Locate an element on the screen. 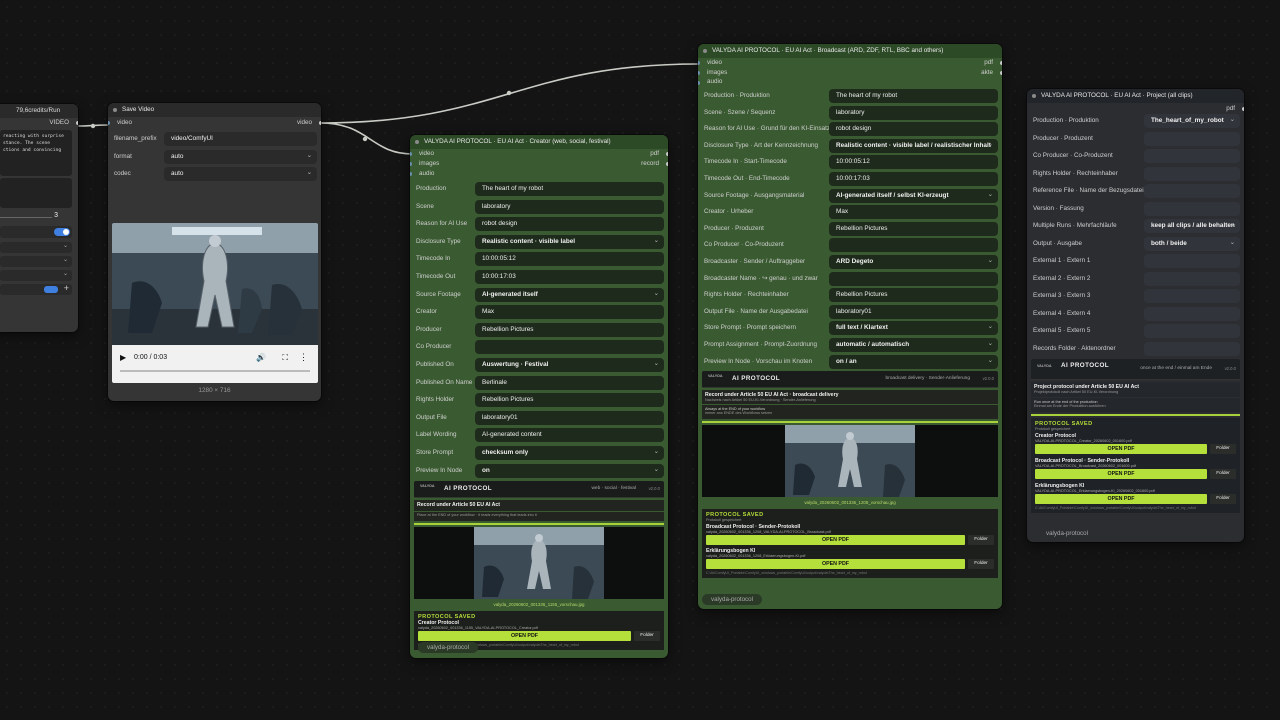 The image size is (1280, 720). field-row: Source Footage AI-generated itself is located at coordinates (539, 294).